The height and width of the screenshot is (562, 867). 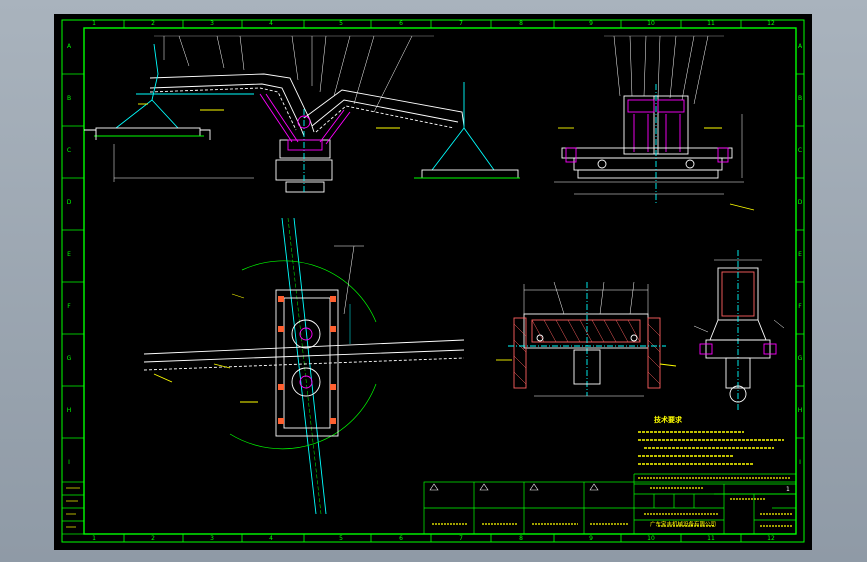 I want to click on zone-row-G: G, so click(x=69, y=358).